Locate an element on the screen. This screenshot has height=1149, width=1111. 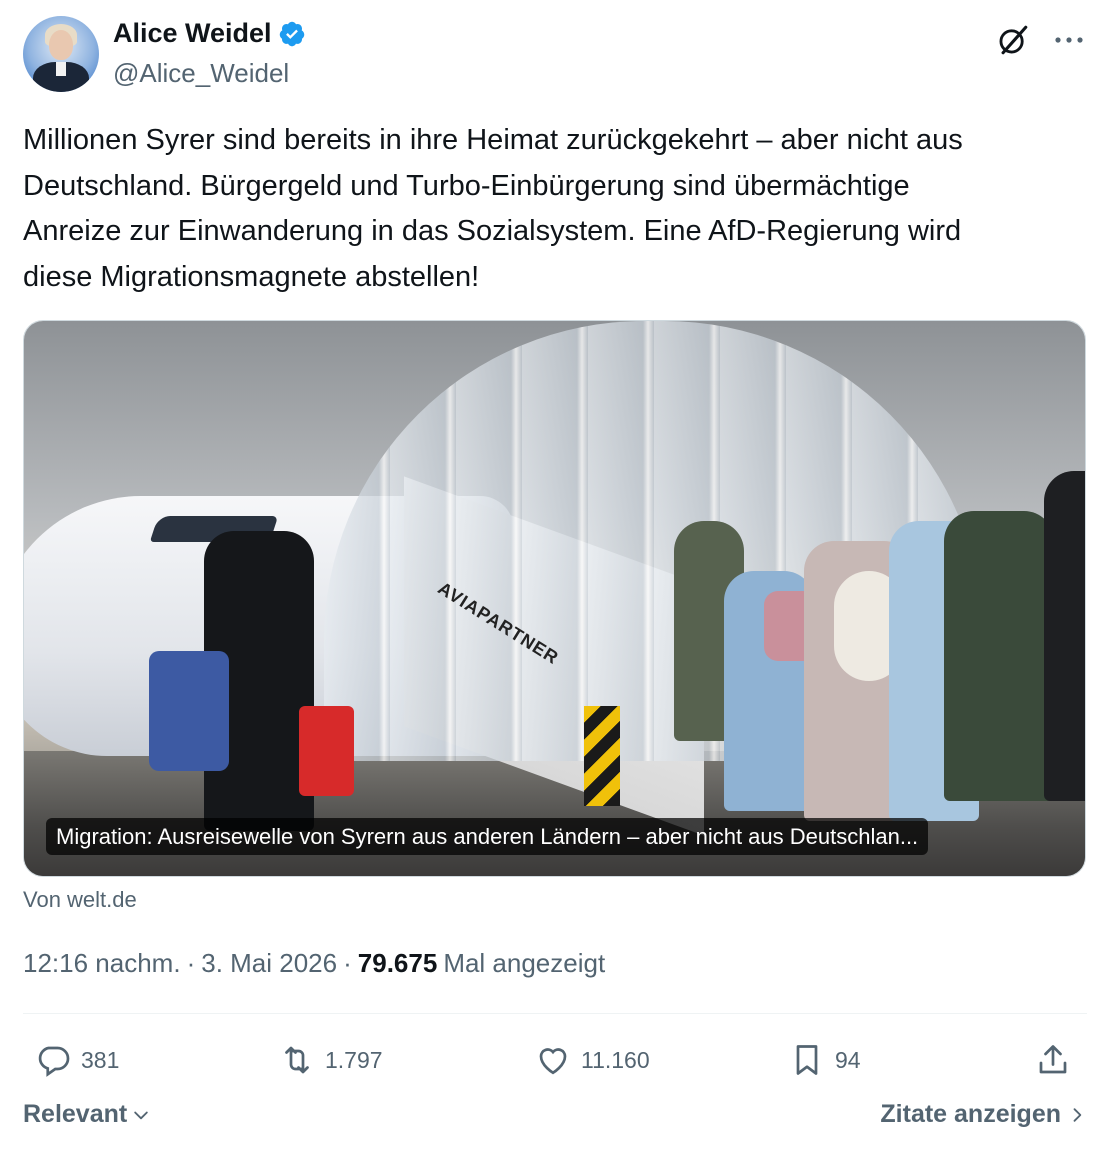
bookmark-button: 94 is located at coordinates (825, 1060).